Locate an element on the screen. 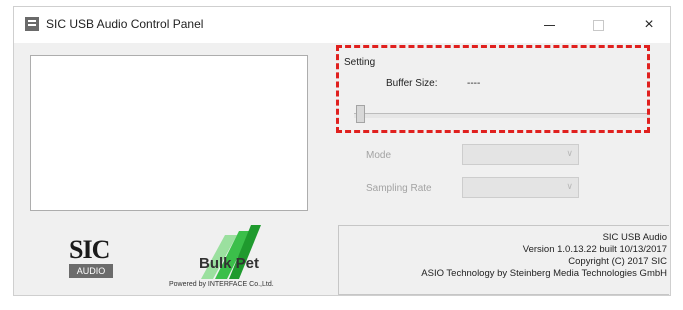 The height and width of the screenshot is (310, 683). info-product: SIC USB Audio is located at coordinates (634, 237).